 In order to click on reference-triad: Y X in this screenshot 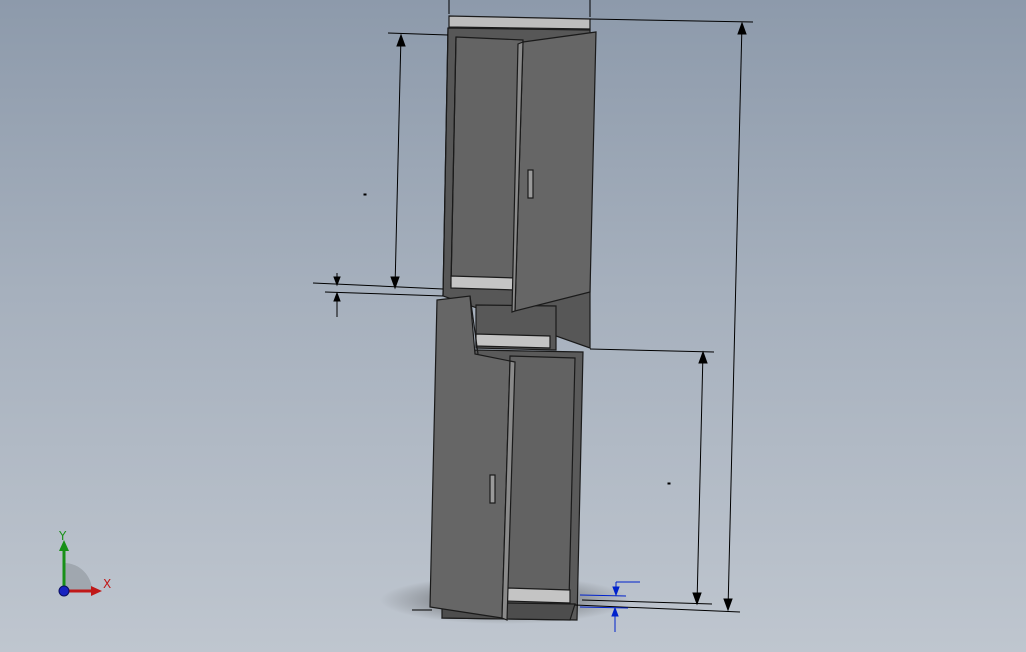, I will do `click(84, 563)`.